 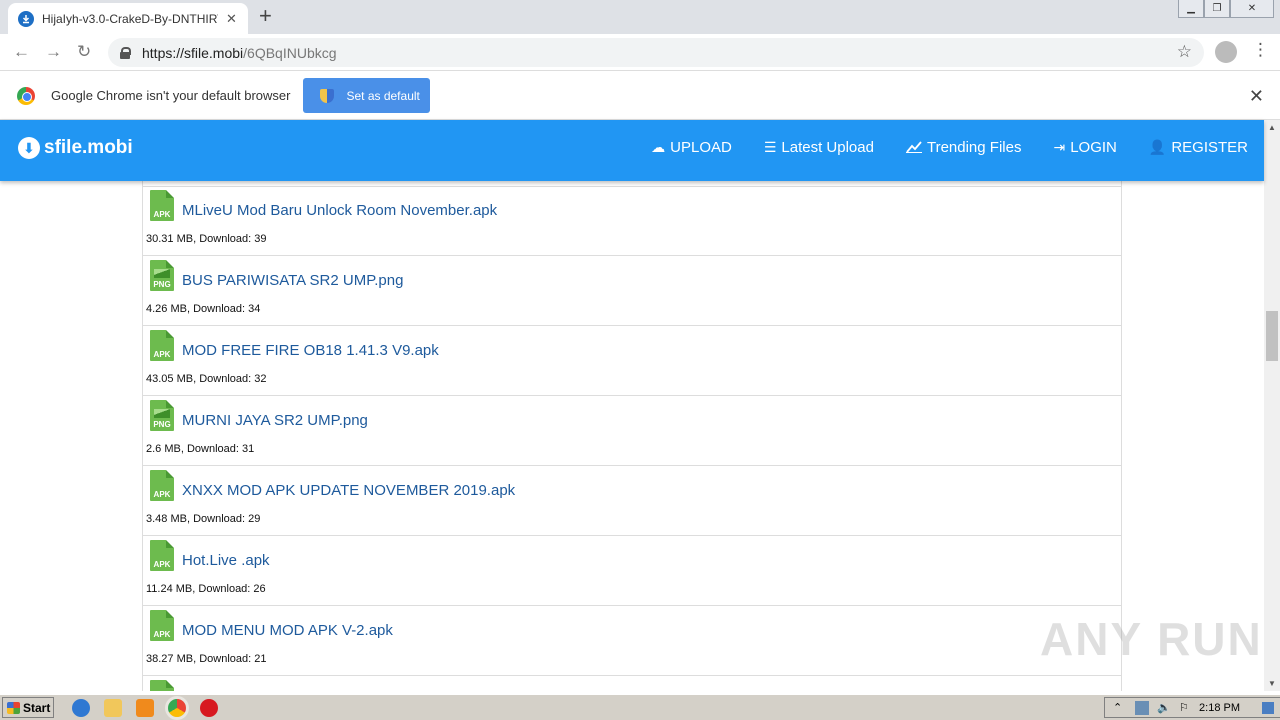 I want to click on forward-arrow-icon: →, so click(x=53, y=52).